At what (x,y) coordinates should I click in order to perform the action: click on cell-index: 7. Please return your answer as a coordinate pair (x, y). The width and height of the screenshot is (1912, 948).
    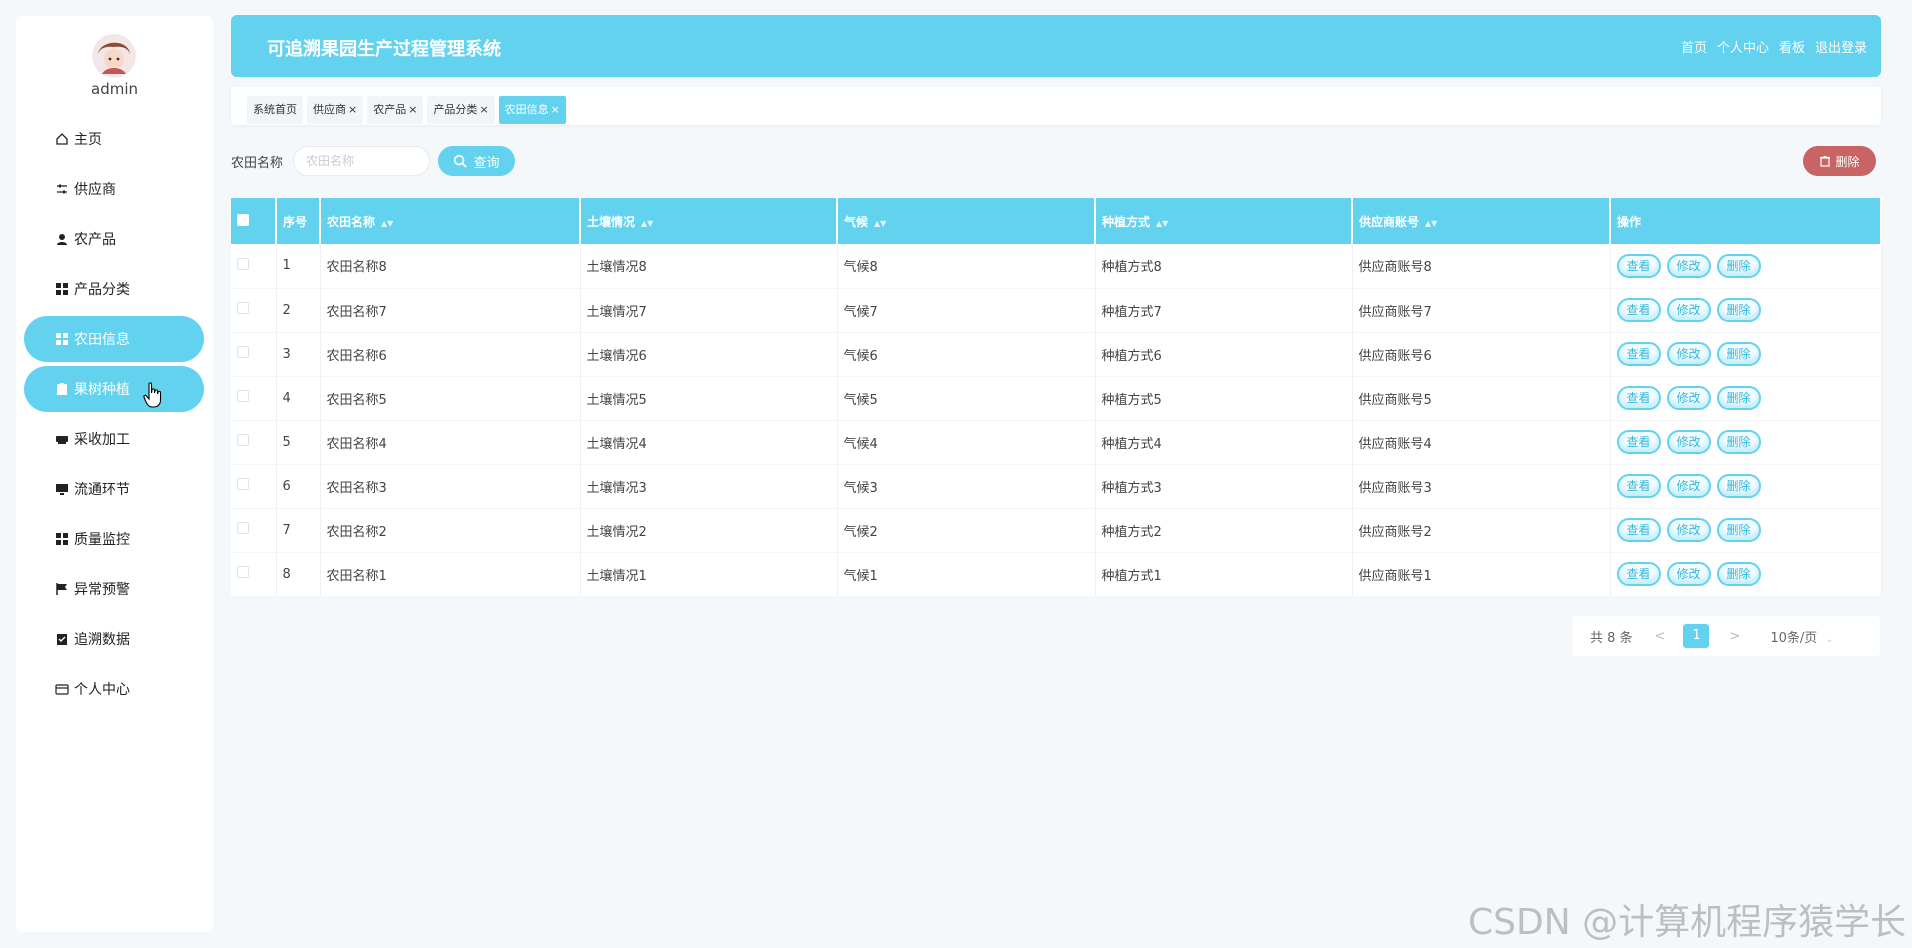
    Looking at the image, I should click on (298, 530).